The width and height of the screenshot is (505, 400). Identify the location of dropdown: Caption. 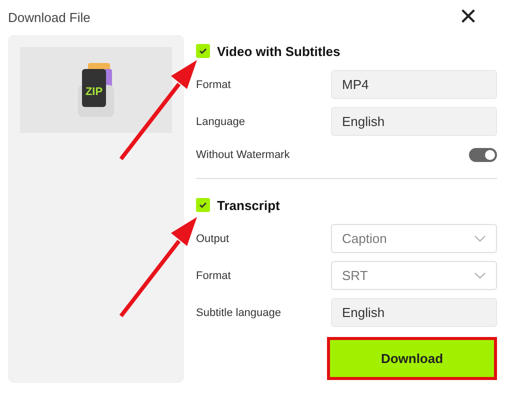
(414, 238).